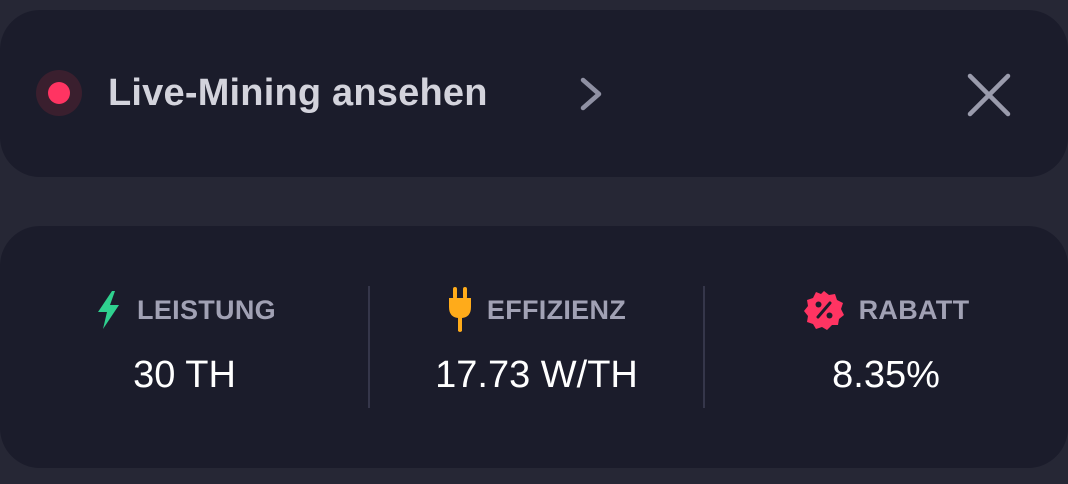 This screenshot has height=484, width=1068. I want to click on discount-badge-icon, so click(823, 310).